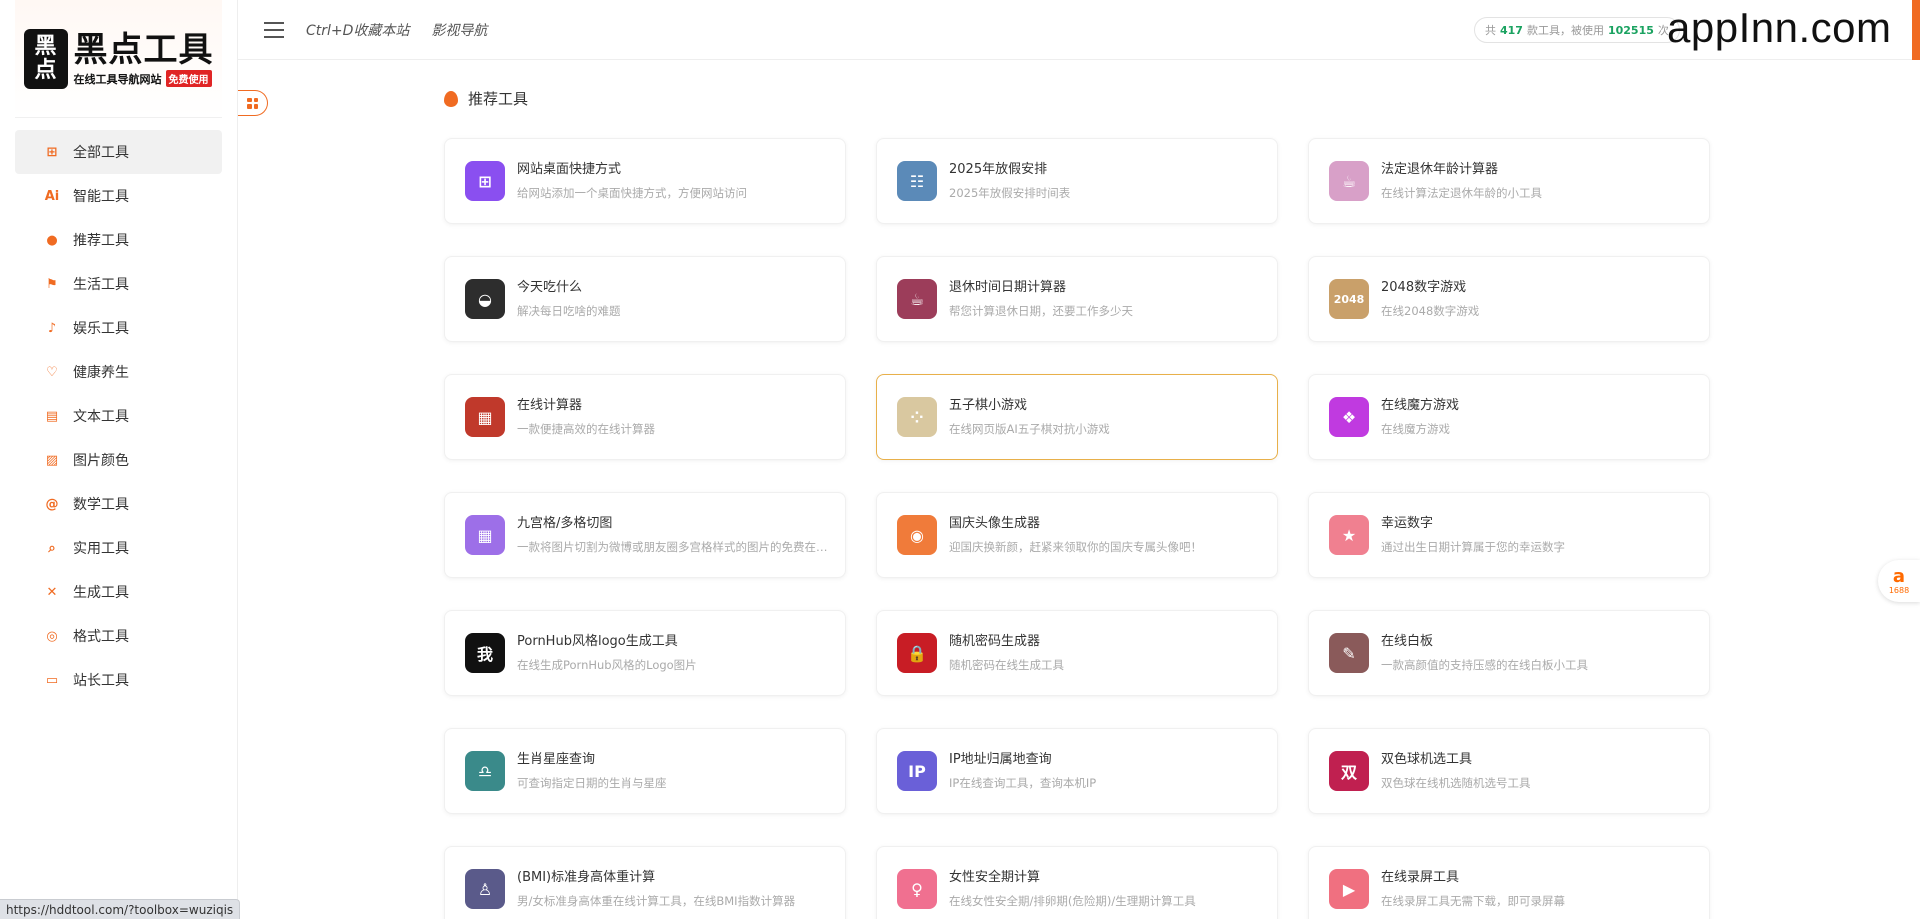 The width and height of the screenshot is (1920, 919). Describe the element at coordinates (1407, 523) in the screenshot. I see `tool-card-title: 幸运数字` at that location.